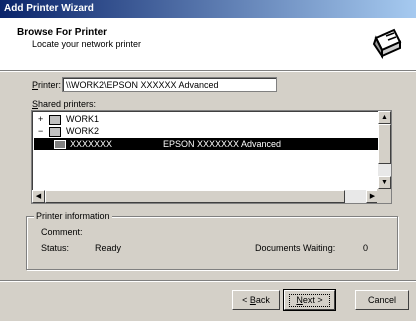  I want to click on group-legend: Printer information, so click(73, 216).